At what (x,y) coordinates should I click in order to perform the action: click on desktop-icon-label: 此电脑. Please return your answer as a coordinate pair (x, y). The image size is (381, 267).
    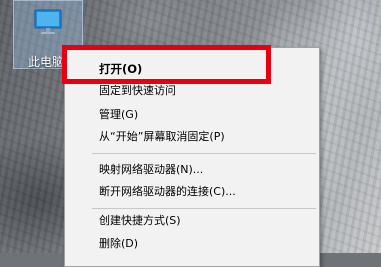
    Looking at the image, I should click on (46, 62).